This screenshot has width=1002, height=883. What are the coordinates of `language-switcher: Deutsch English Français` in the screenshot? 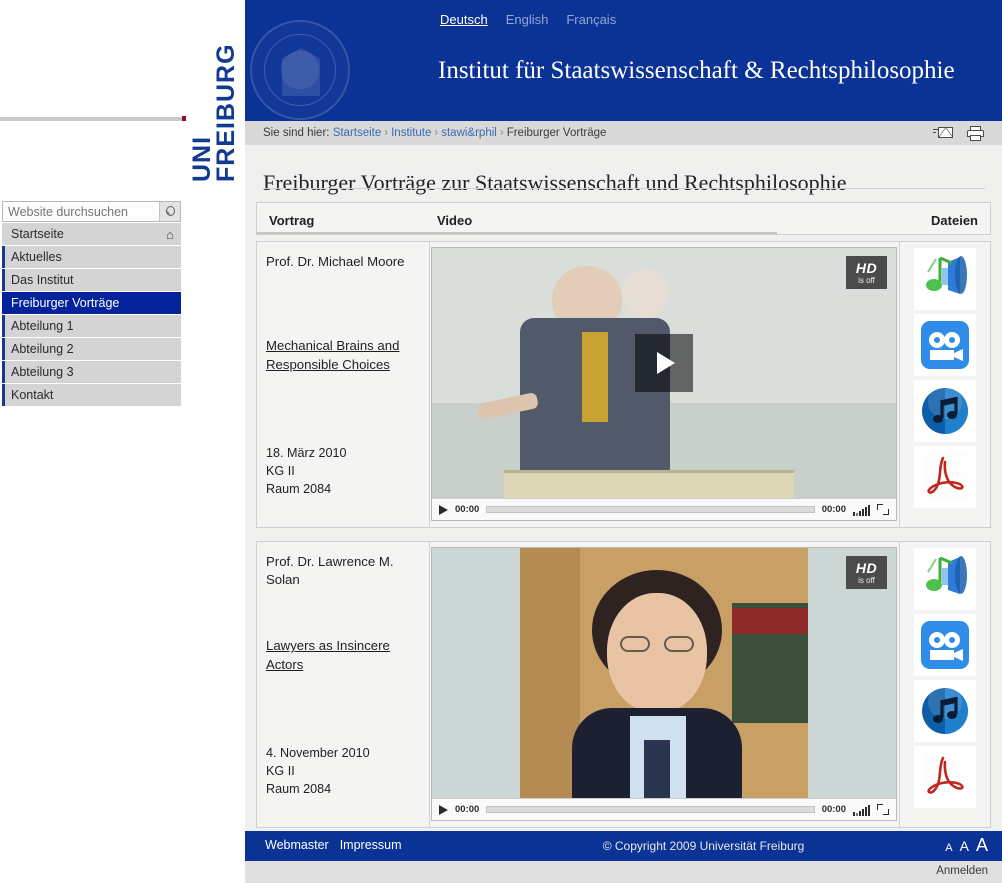 It's located at (528, 19).